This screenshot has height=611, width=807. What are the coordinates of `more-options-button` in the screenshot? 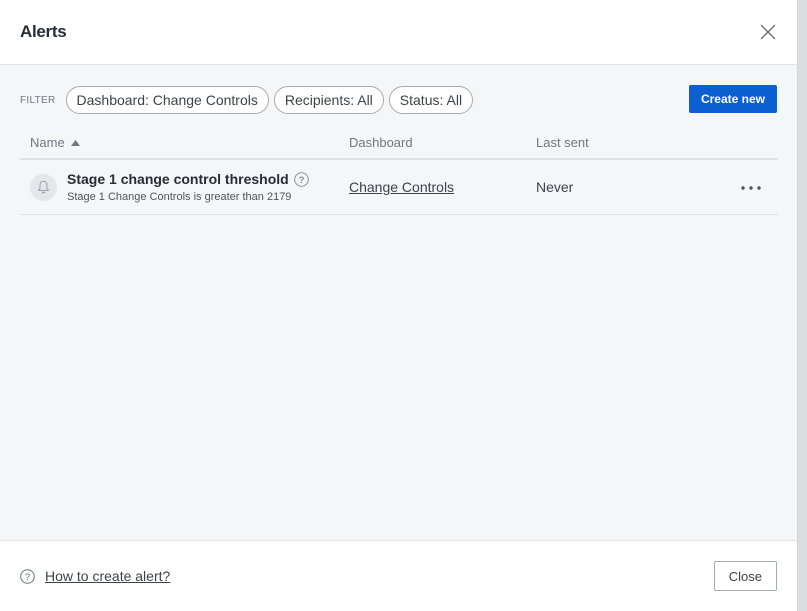 It's located at (751, 188).